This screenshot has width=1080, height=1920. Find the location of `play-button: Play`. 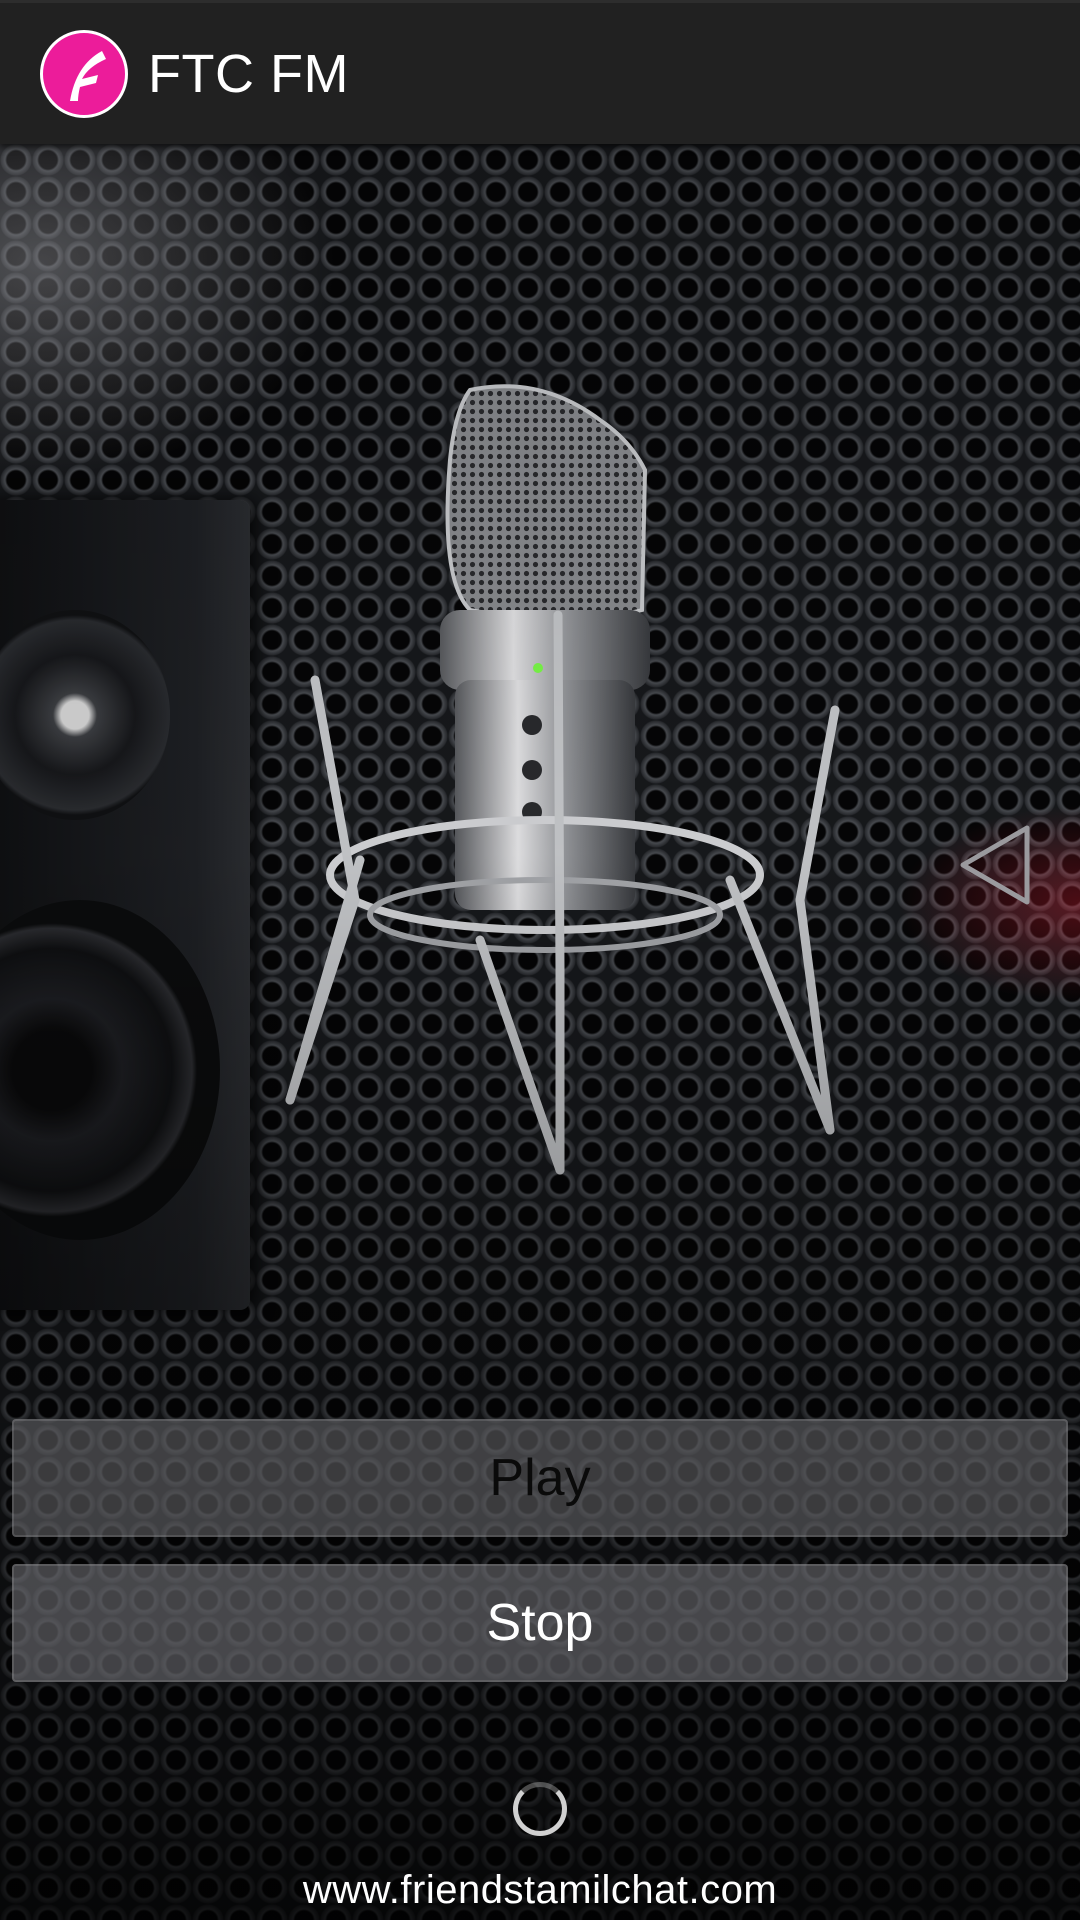

play-button: Play is located at coordinates (540, 1478).